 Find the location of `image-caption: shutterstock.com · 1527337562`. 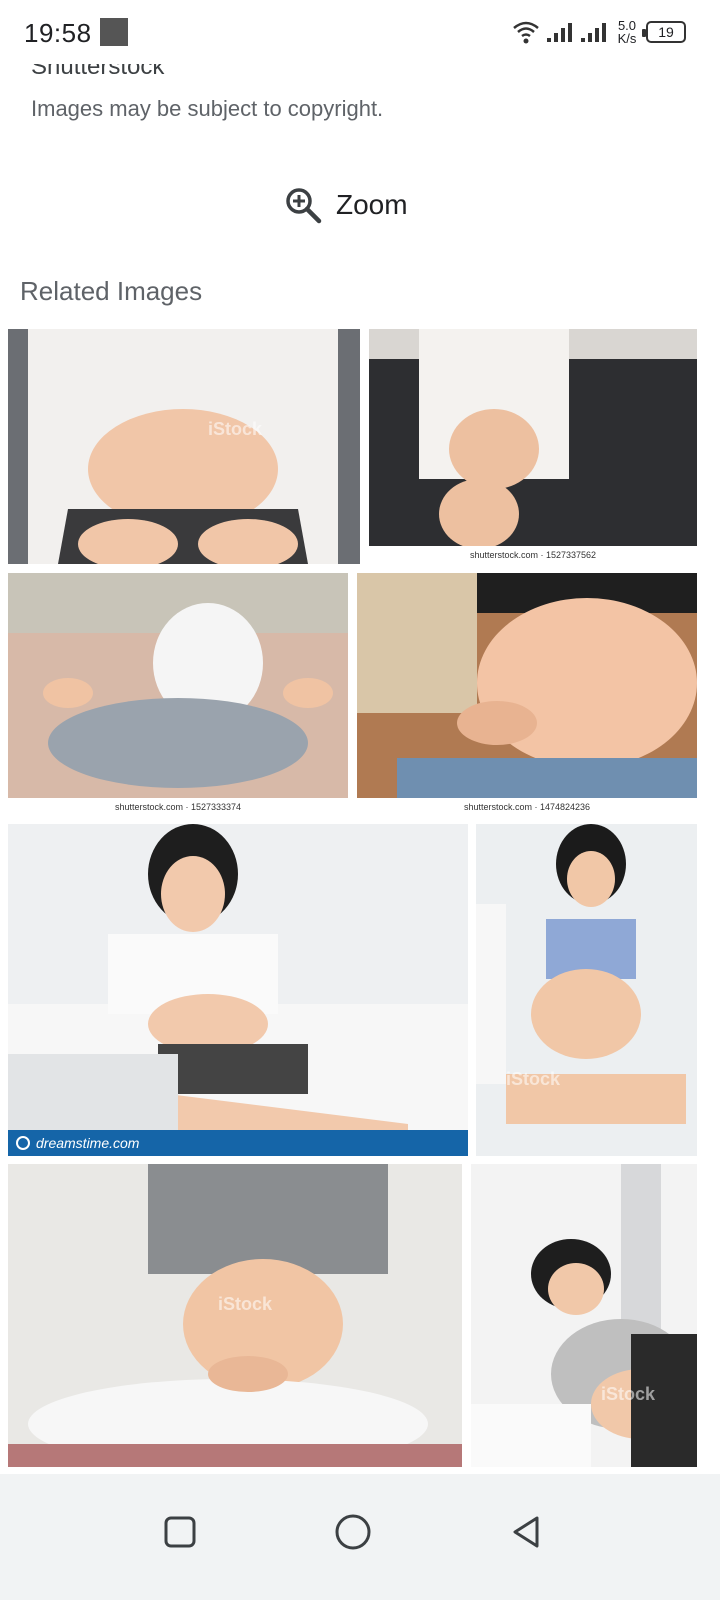

image-caption: shutterstock.com · 1527337562 is located at coordinates (533, 555).